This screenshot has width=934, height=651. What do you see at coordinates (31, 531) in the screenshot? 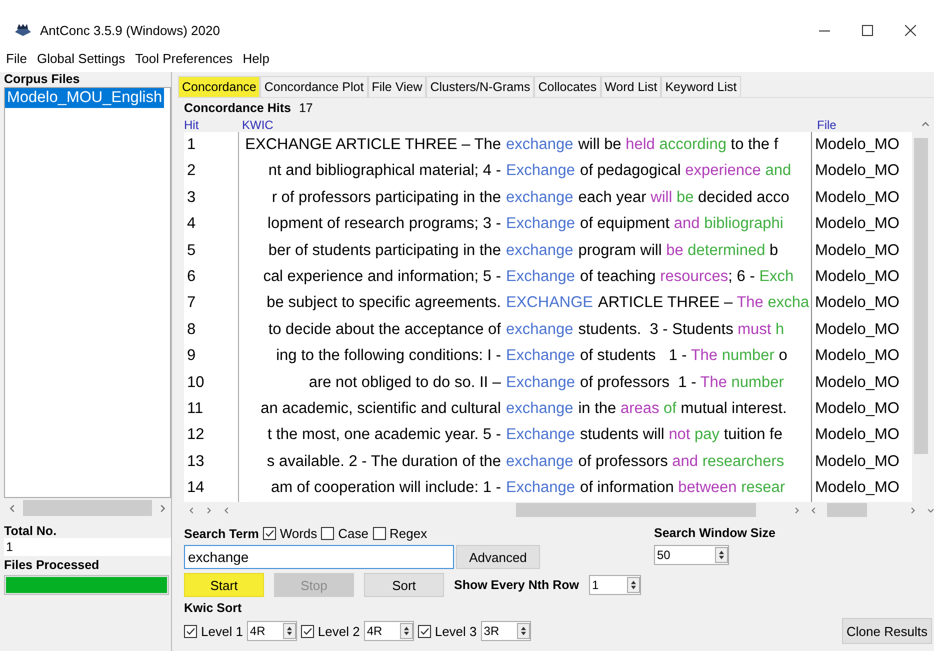
I see `total-label: Total No.` at bounding box center [31, 531].